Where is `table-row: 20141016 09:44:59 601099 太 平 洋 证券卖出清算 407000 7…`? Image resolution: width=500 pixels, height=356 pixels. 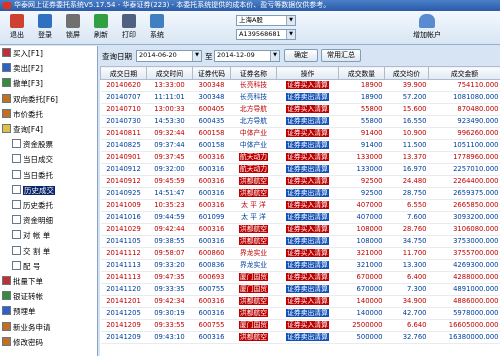
table-row: 20141016 09:44:59 601099 太 平 洋 证券卖出清算 407000 7… is located at coordinates (300, 217).